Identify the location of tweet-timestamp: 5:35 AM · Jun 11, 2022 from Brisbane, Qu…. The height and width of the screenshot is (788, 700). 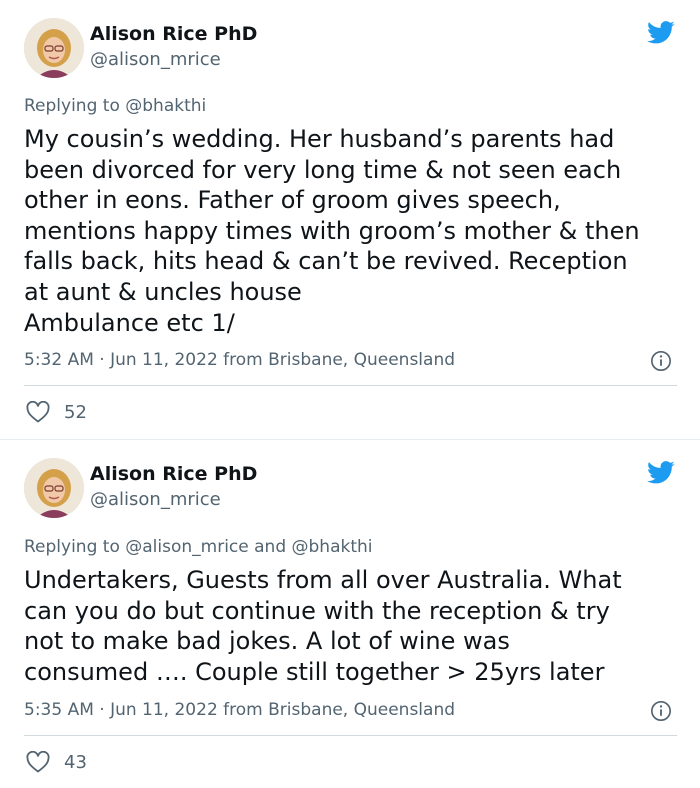
(239, 710).